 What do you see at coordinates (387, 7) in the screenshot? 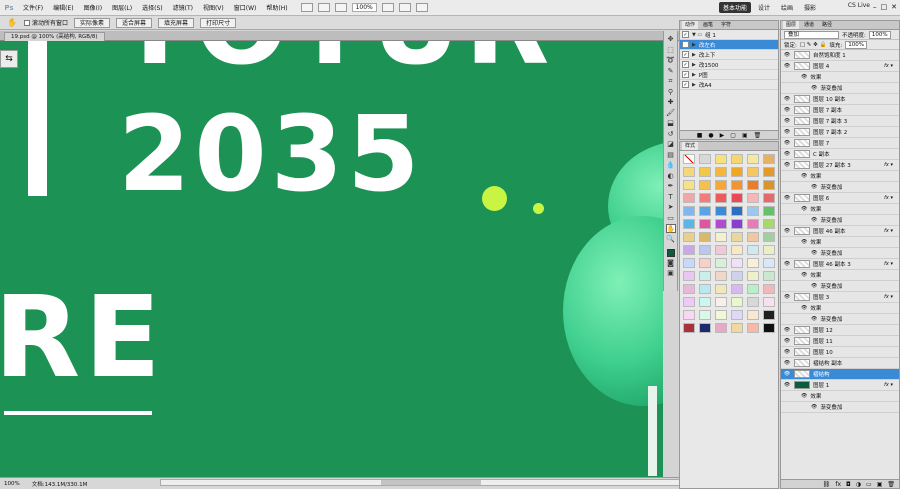
I see `hand-tool-icon` at bounding box center [387, 7].